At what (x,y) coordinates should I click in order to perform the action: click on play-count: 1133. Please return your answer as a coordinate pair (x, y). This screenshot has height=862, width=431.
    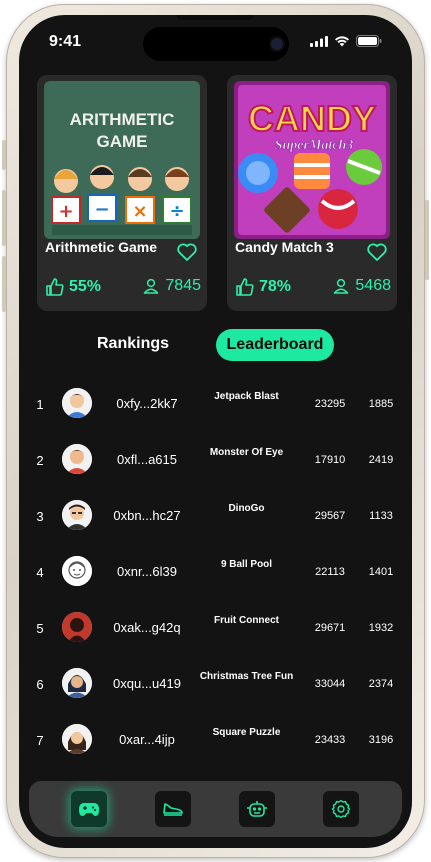
    Looking at the image, I should click on (381, 516).